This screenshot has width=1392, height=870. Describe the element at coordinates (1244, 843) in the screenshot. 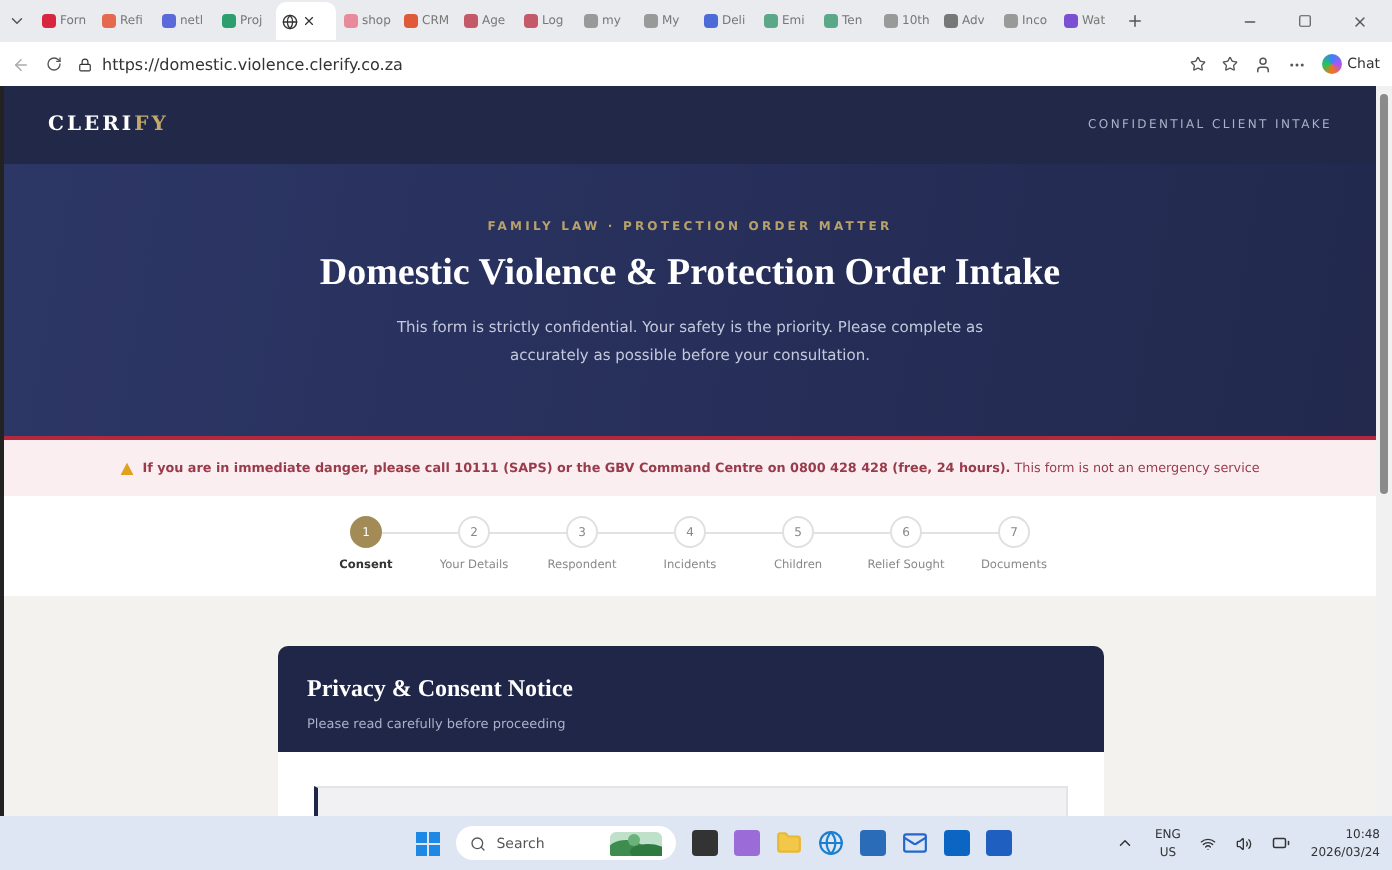

I see `volume-icon` at that location.